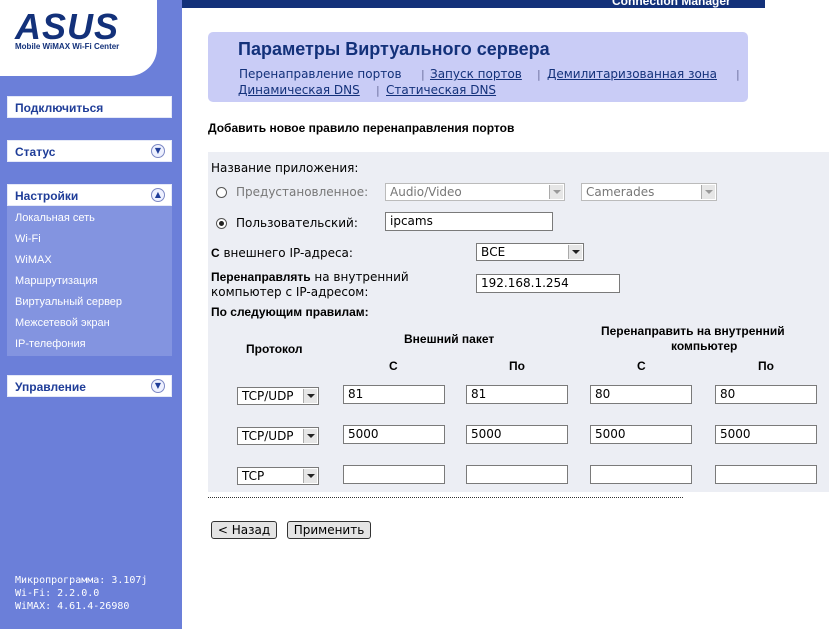  I want to click on menu-connect: Подключиться, so click(89, 107).